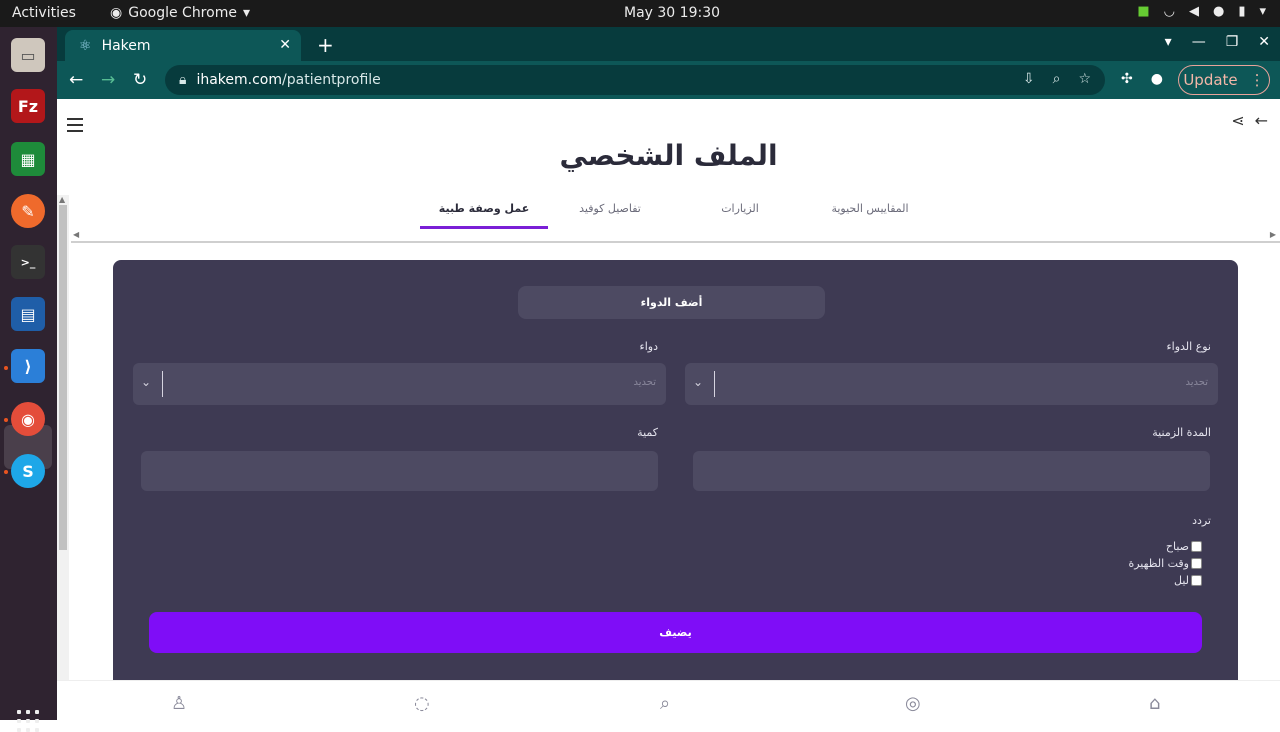  I want to click on vertical-scrollbar: ▲, so click(63, 437).